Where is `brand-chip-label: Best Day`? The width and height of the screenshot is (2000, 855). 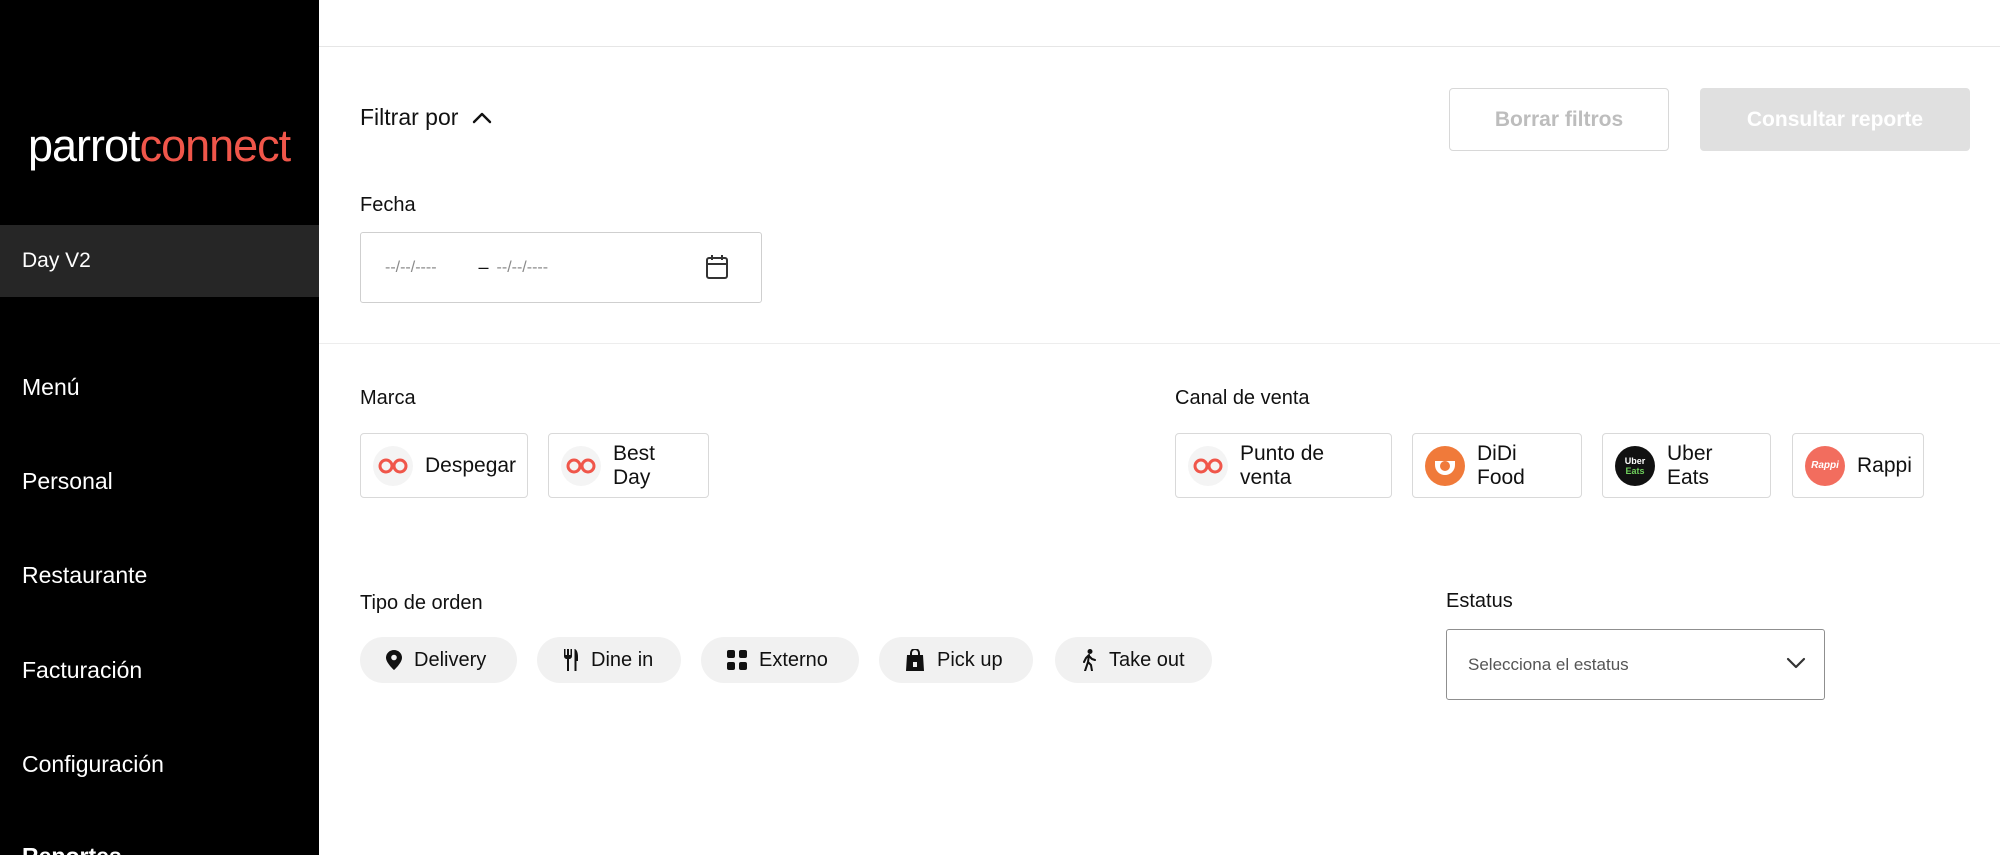
brand-chip-label: Best Day is located at coordinates (634, 465).